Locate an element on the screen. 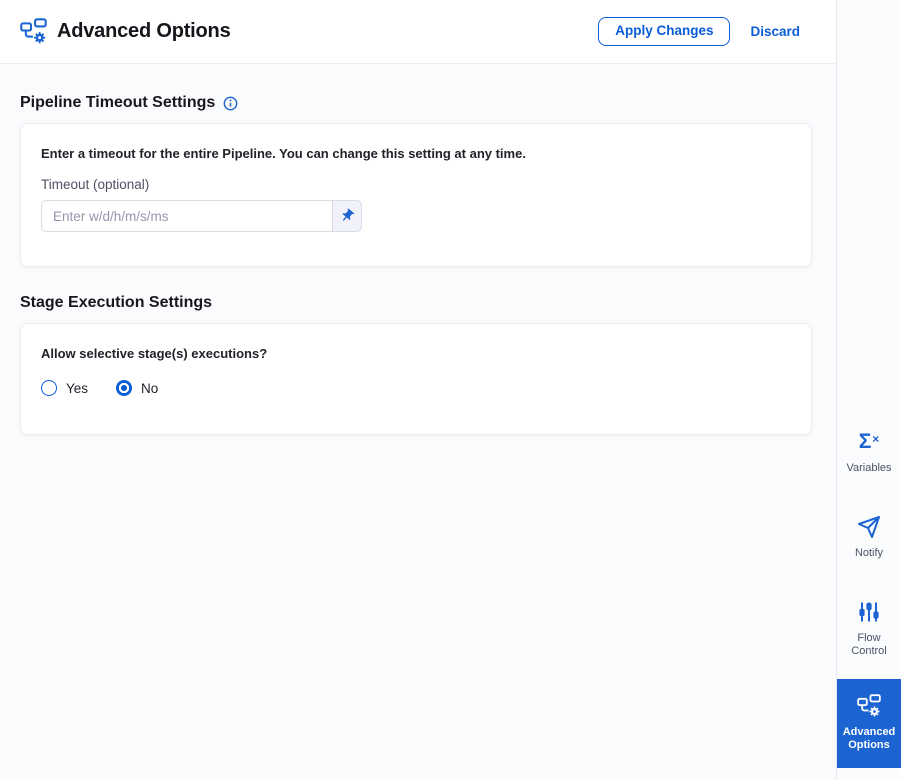 This screenshot has height=780, width=901. sidebar-item-advanced-options: Advanced Options is located at coordinates (869, 723).